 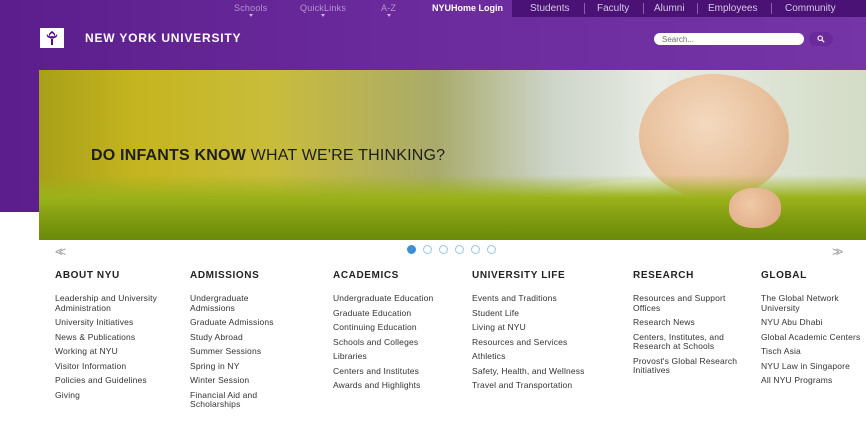 I want to click on footer-link: News & Publications, so click(x=95, y=337).